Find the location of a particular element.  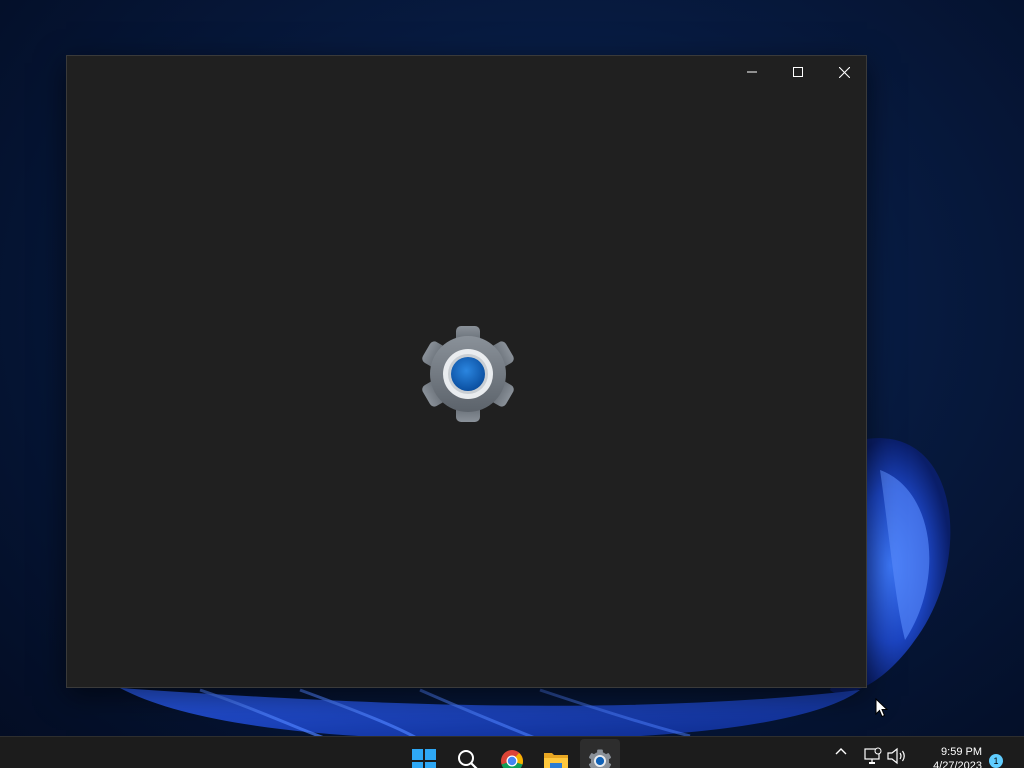

volume-icon is located at coordinates (896, 756).